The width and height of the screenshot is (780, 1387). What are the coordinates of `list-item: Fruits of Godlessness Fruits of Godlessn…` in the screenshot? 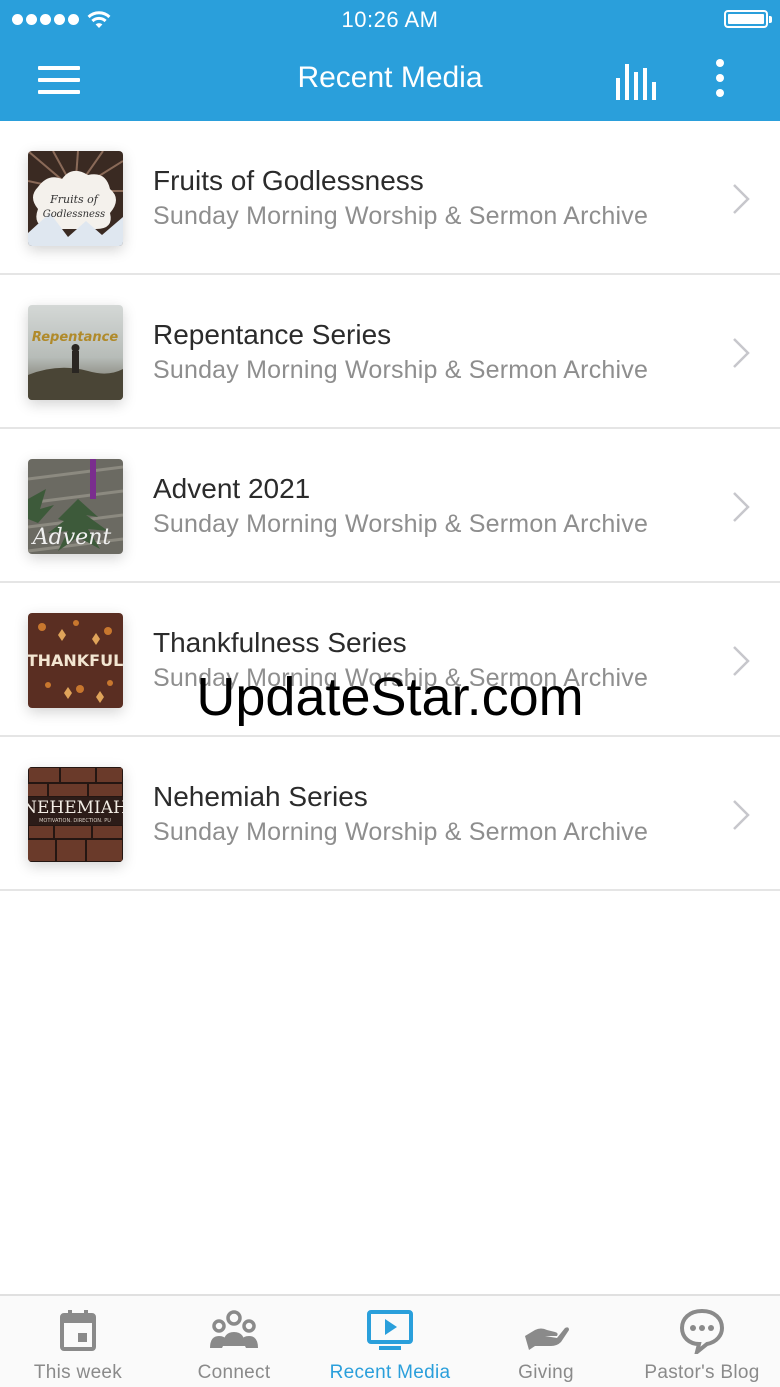 It's located at (390, 198).